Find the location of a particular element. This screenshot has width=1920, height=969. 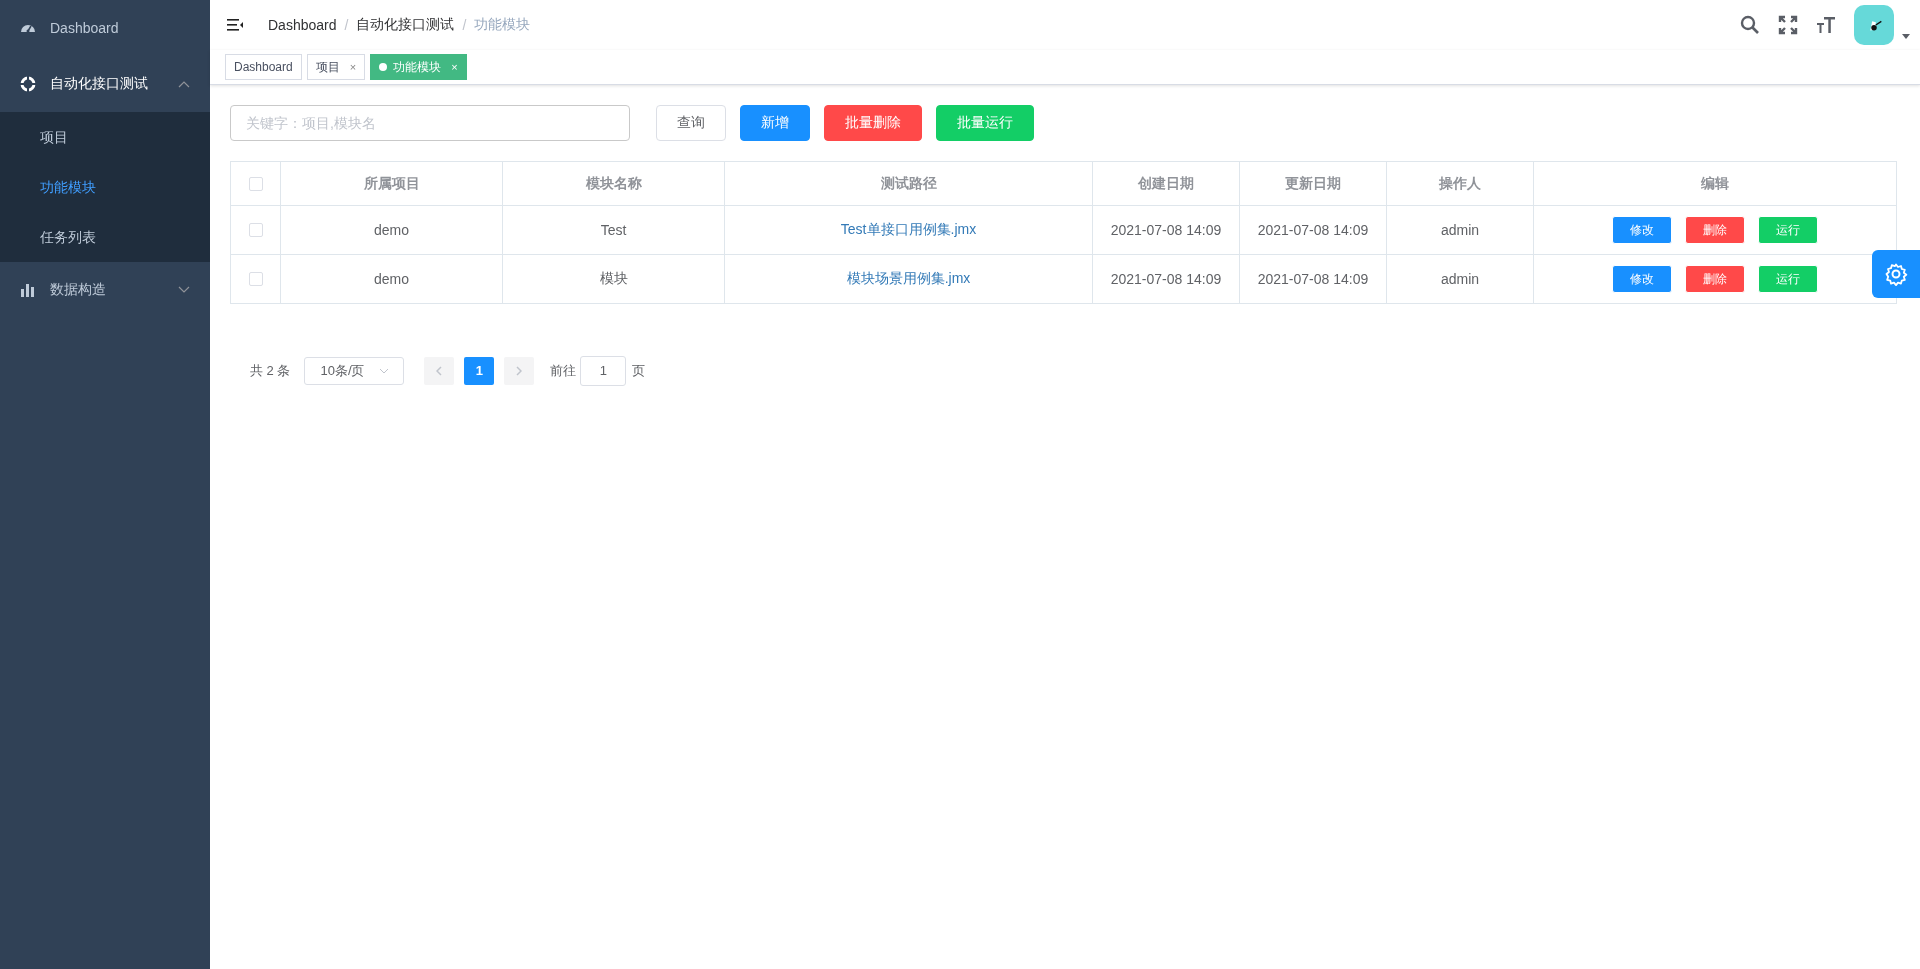

bar-chart-icon is located at coordinates (28, 290).